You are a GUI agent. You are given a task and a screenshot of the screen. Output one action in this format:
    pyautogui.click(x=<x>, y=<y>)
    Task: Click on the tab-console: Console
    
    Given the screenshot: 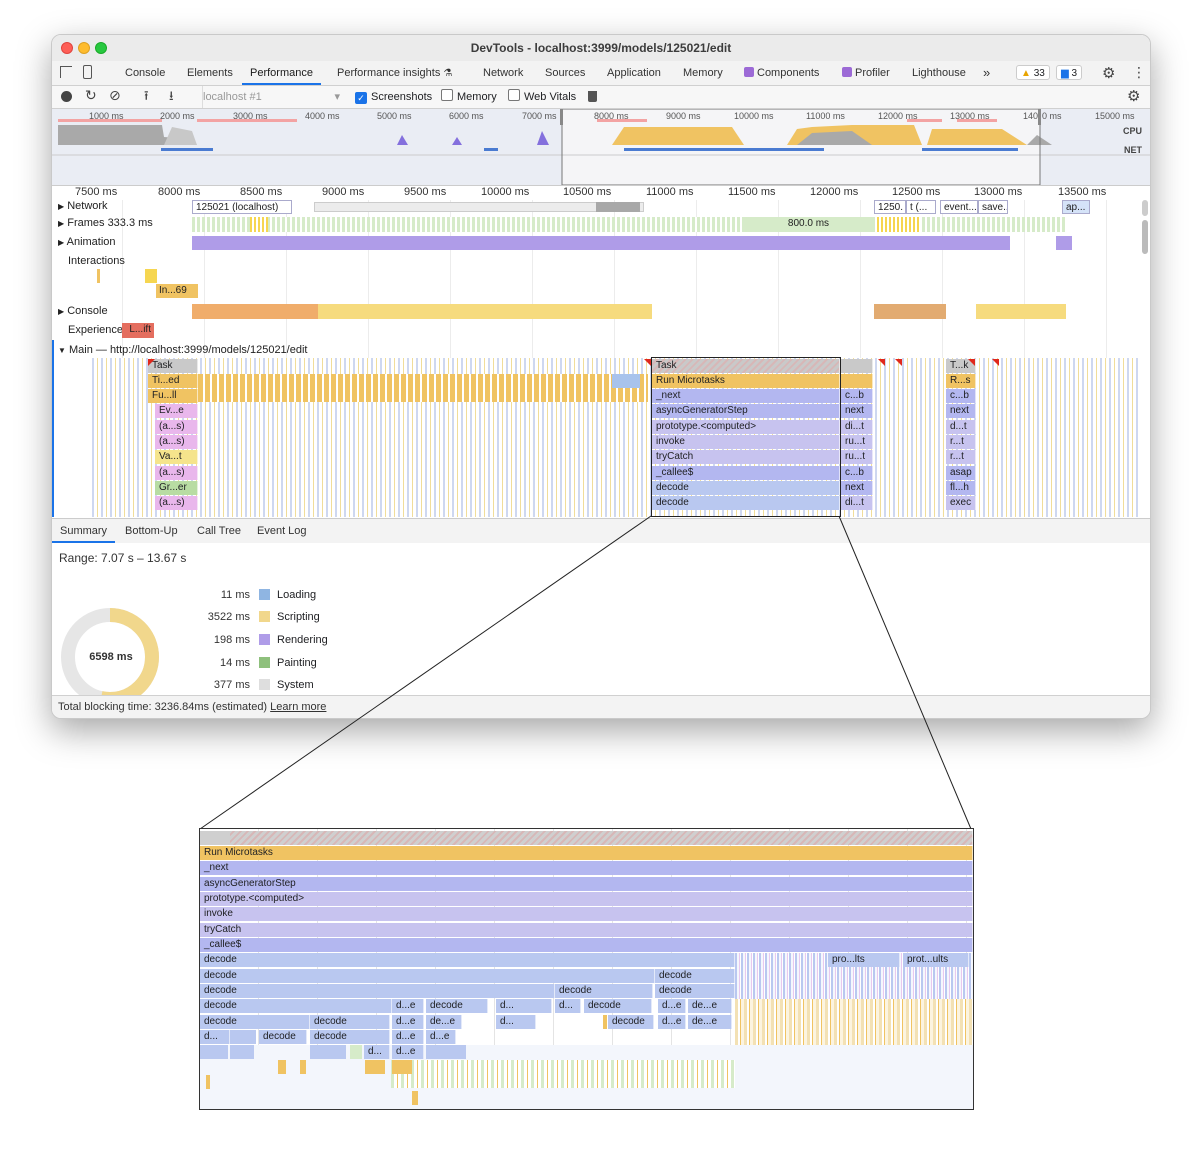 What is the action you would take?
    pyautogui.click(x=145, y=73)
    